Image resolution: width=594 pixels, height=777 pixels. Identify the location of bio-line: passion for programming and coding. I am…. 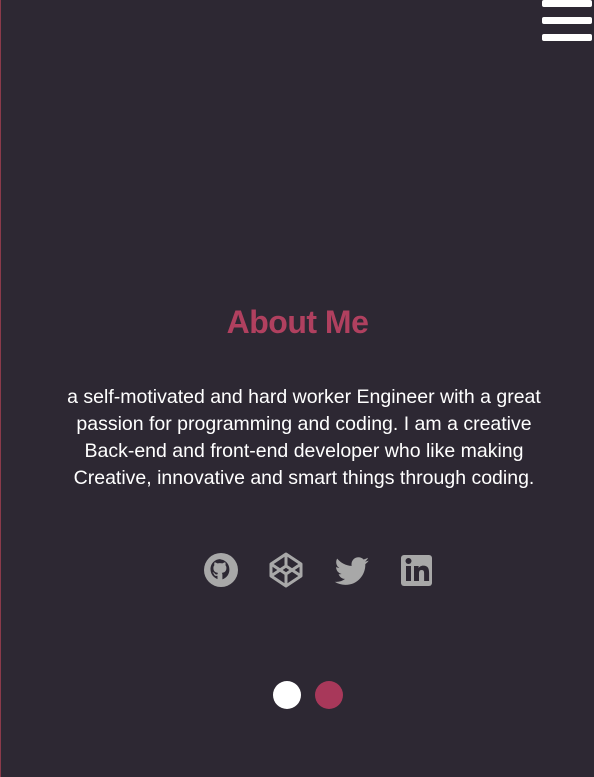
(304, 424).